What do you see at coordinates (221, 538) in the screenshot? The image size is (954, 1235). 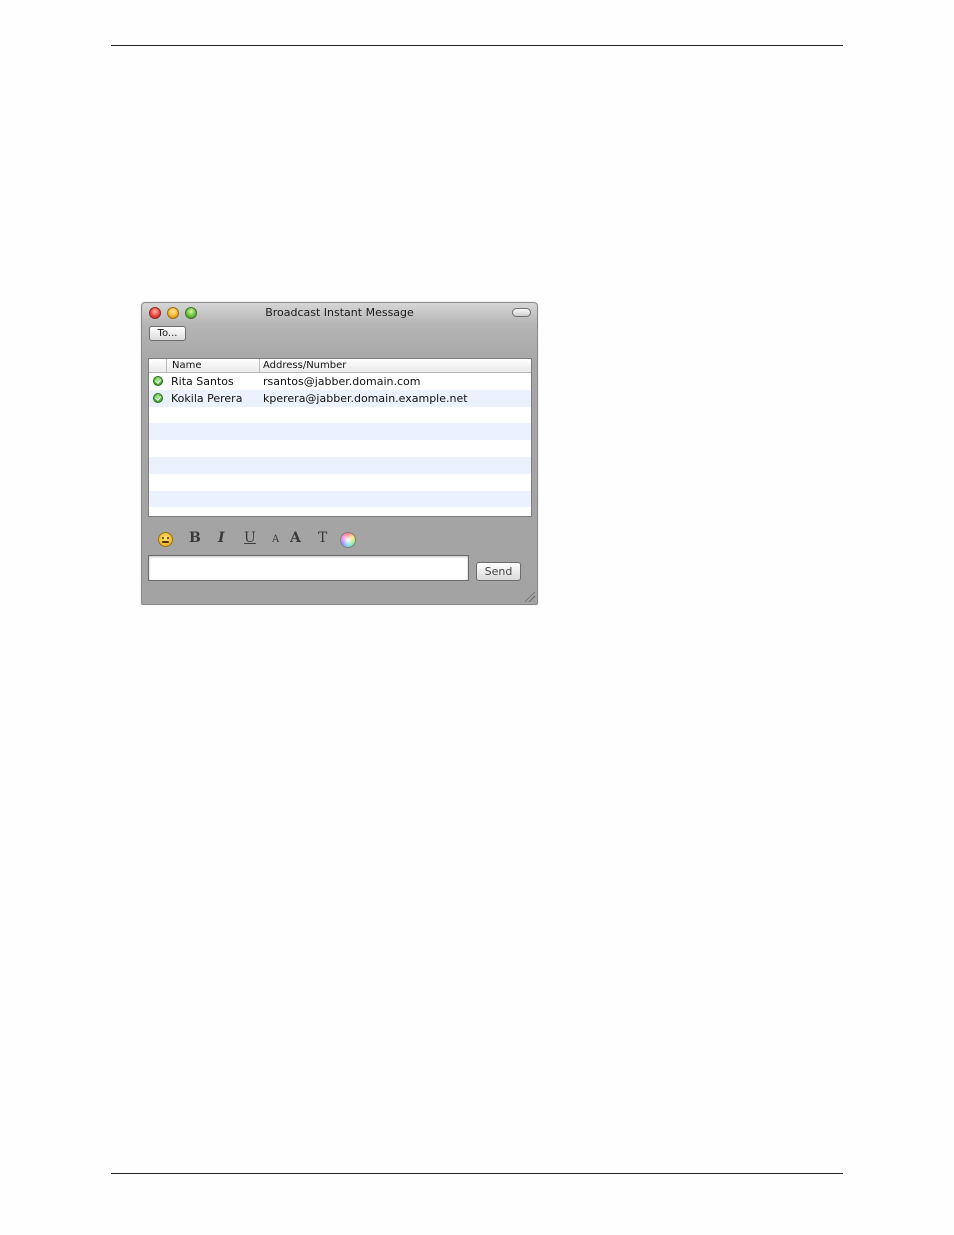 I see `italic-icon: I` at bounding box center [221, 538].